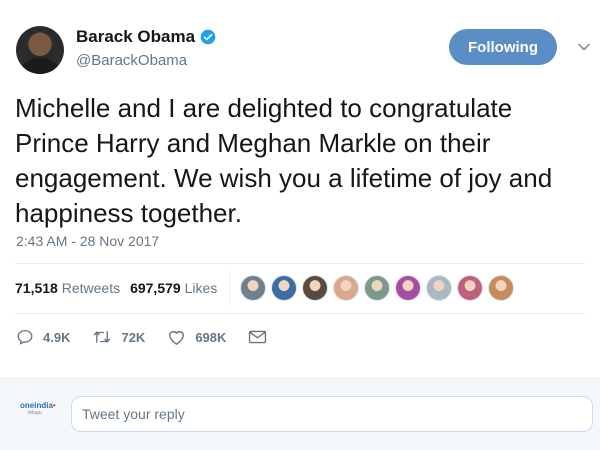 The image size is (600, 450). What do you see at coordinates (300, 313) in the screenshot?
I see `divider` at bounding box center [300, 313].